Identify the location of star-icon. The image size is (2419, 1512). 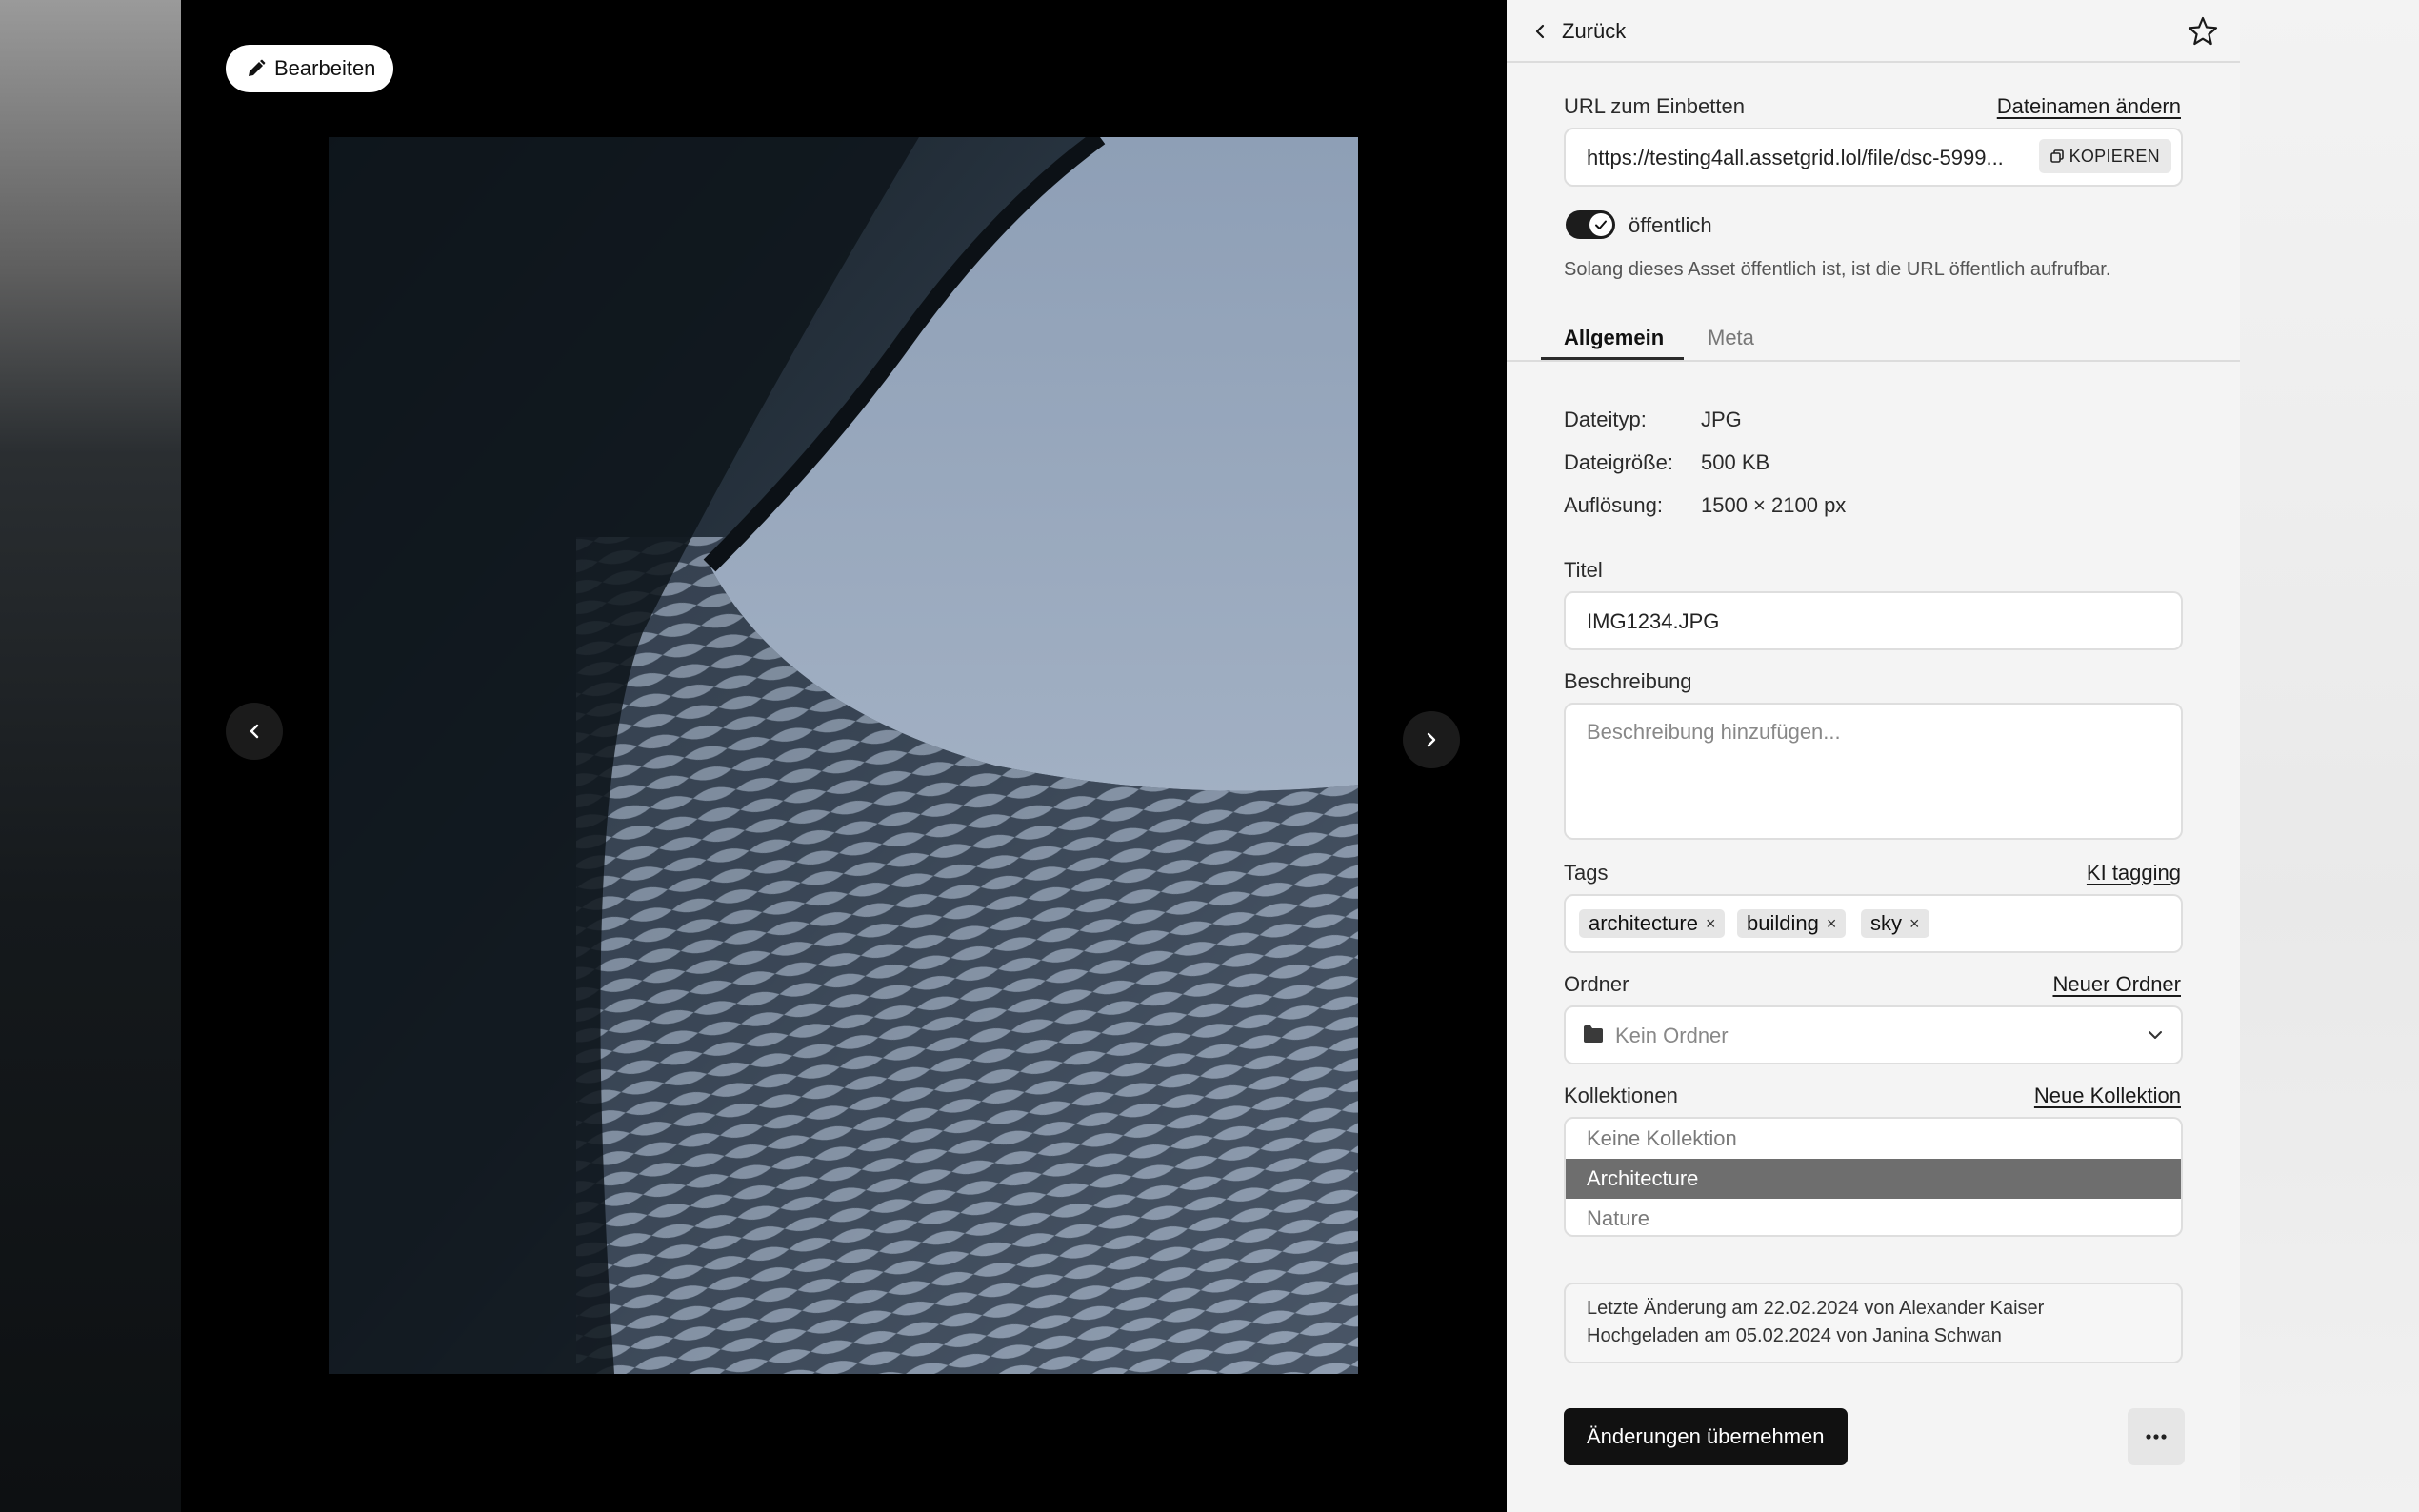
(2203, 31).